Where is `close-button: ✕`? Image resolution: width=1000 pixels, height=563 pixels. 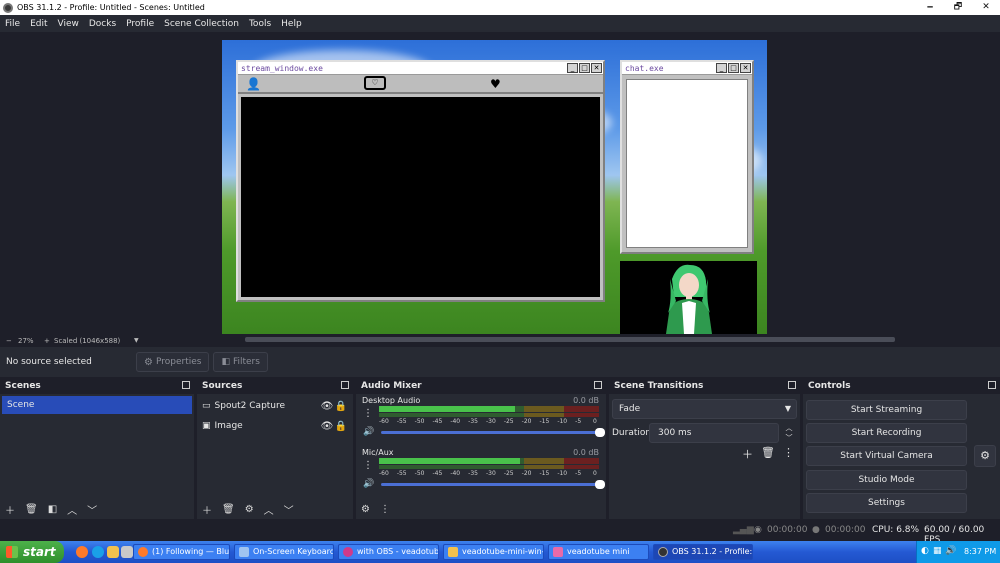 close-button: ✕ is located at coordinates (986, 7).